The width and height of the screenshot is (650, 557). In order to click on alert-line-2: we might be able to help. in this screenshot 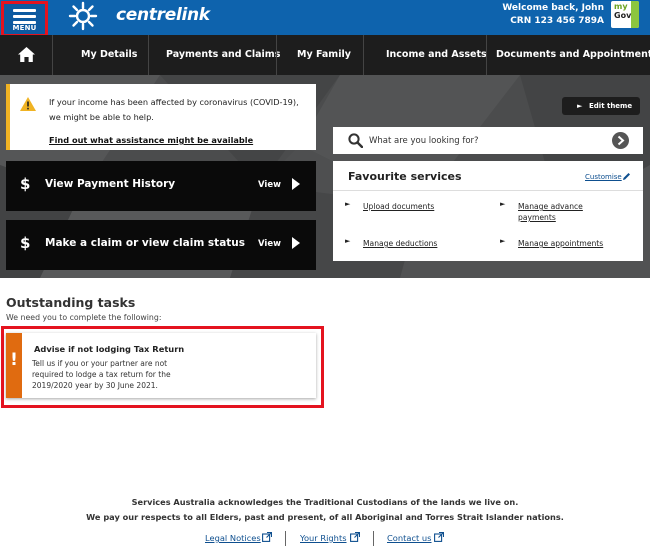, I will do `click(101, 117)`.